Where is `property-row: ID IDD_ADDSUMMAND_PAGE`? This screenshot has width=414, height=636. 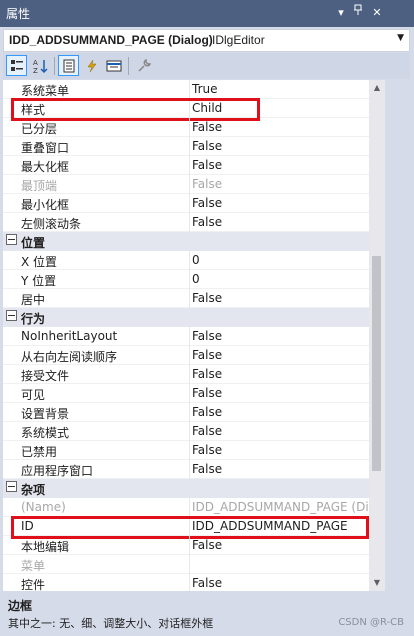
property-row: ID IDD_ADDSUMMAND_PAGE is located at coordinates (186, 526).